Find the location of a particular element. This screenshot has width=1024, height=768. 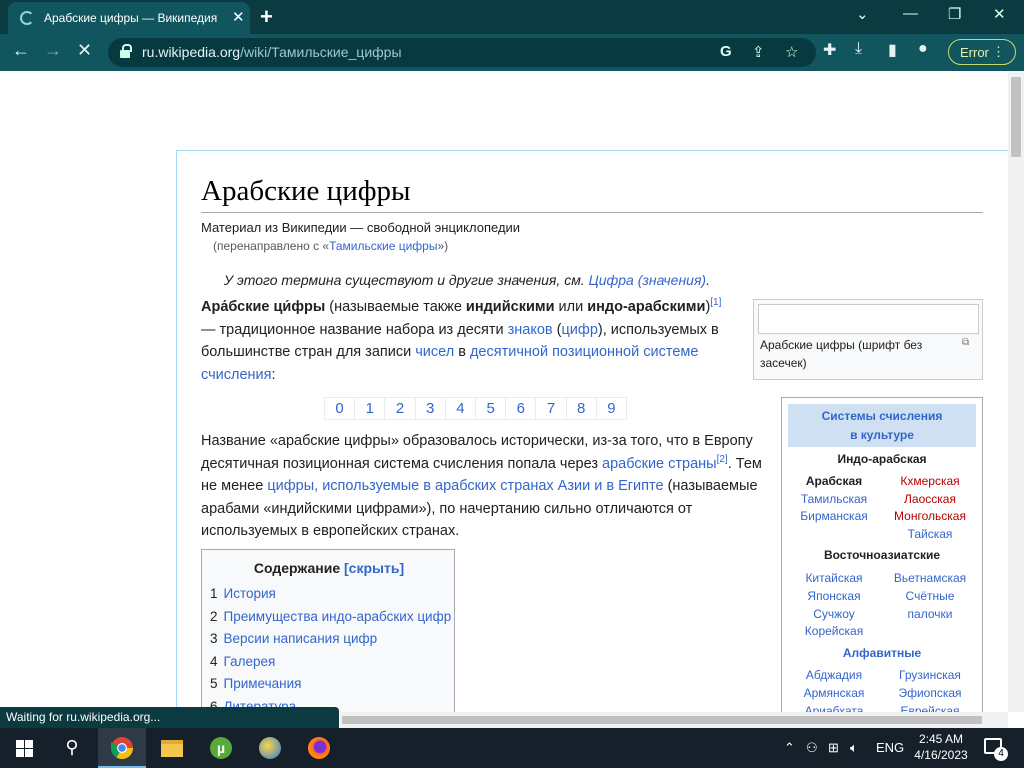

restore-icon: ❐ is located at coordinates (954, 14).